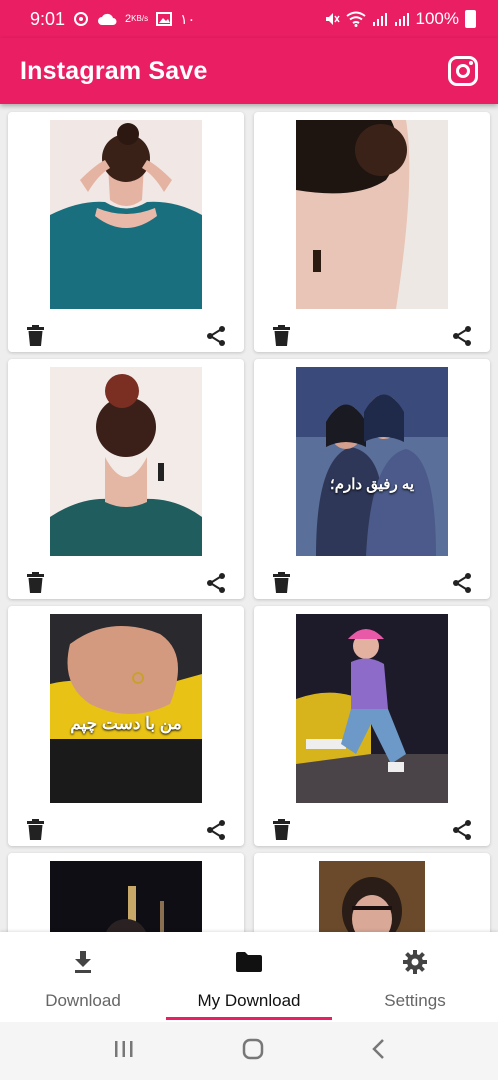  What do you see at coordinates (332, 19) in the screenshot?
I see `mute-icon` at bounding box center [332, 19].